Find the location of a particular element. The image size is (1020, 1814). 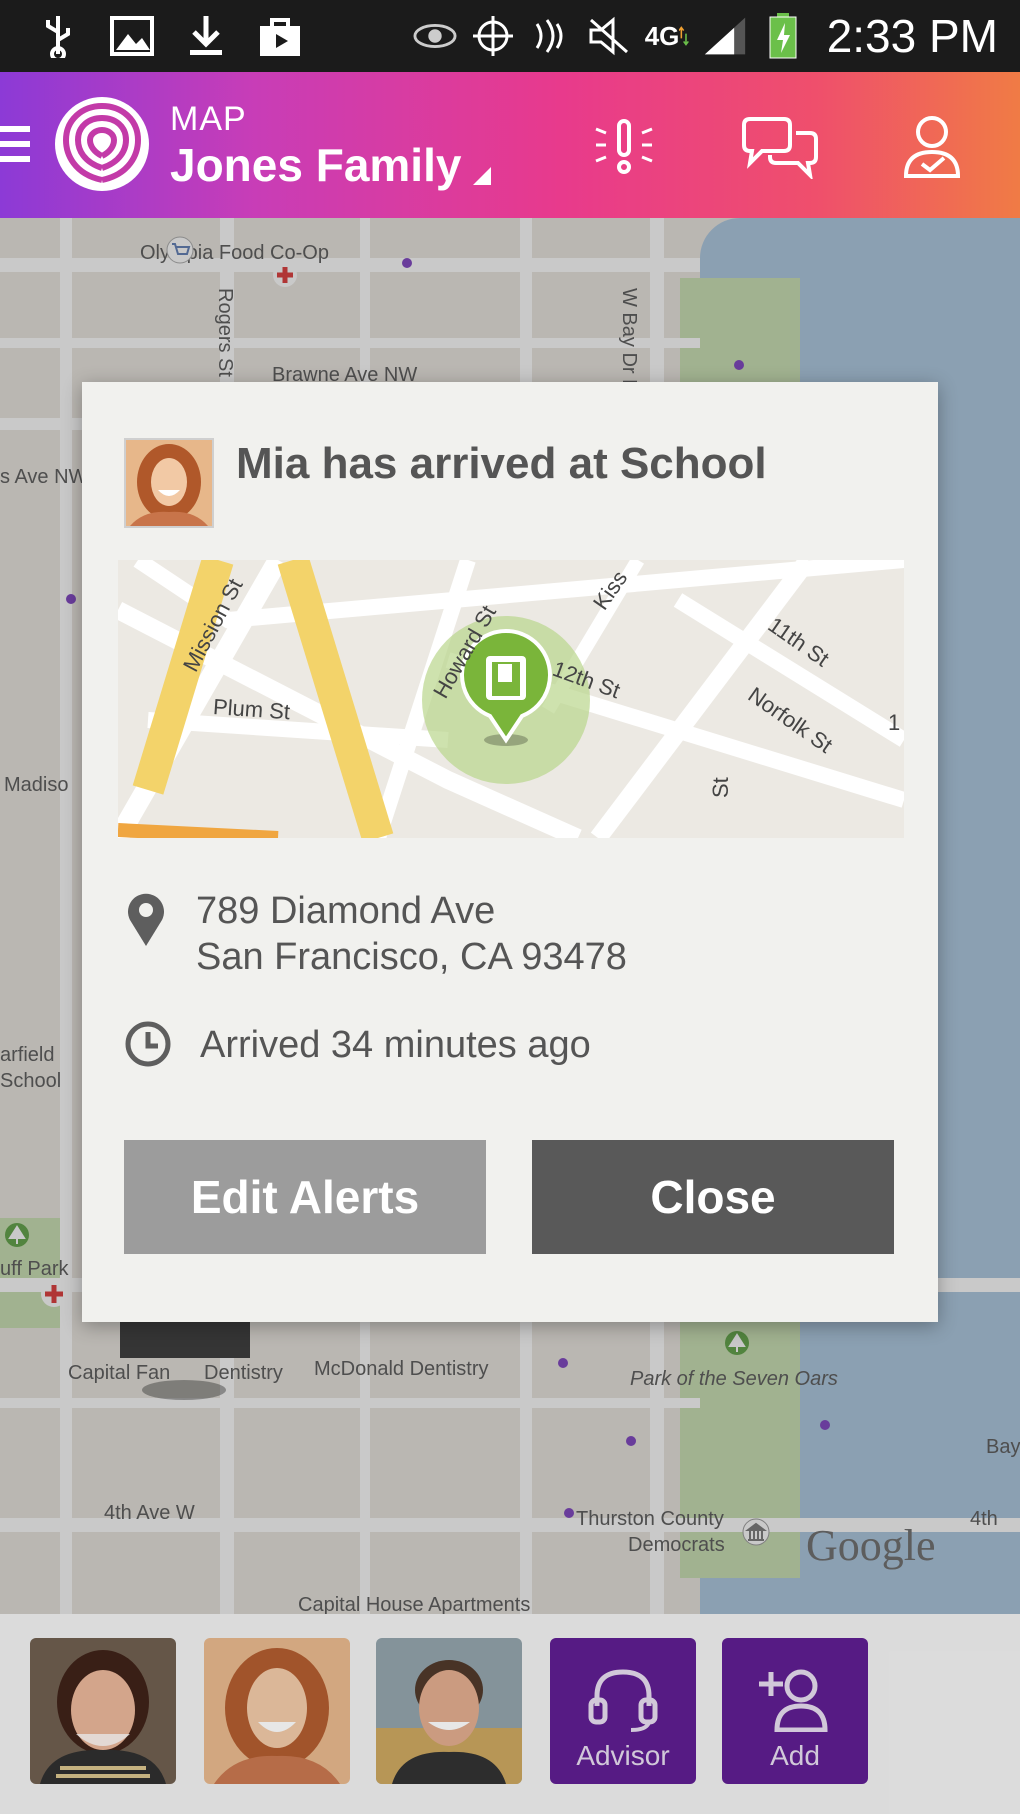

address-row: 789 Diamond Ave San Francisco, CA 93478 is located at coordinates (375, 934).